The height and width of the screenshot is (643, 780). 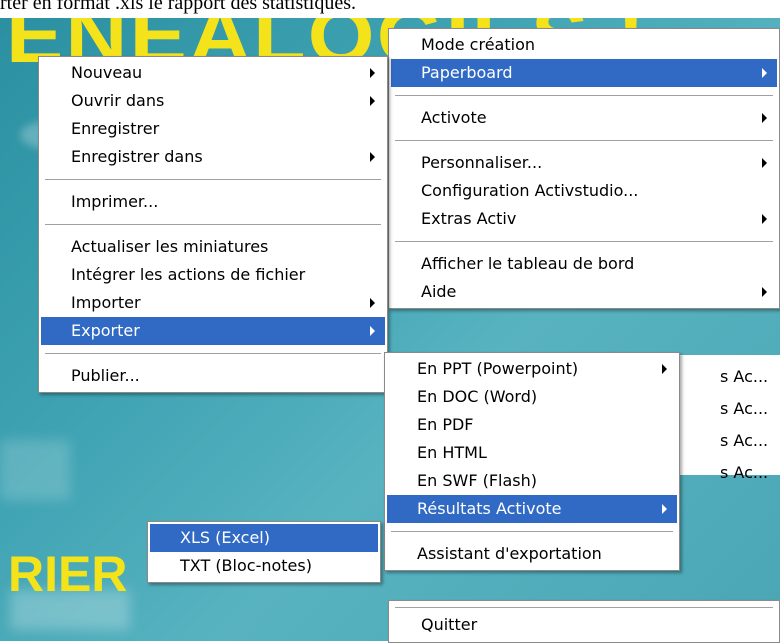 I want to click on menu-item-label: Activote, so click(x=454, y=117).